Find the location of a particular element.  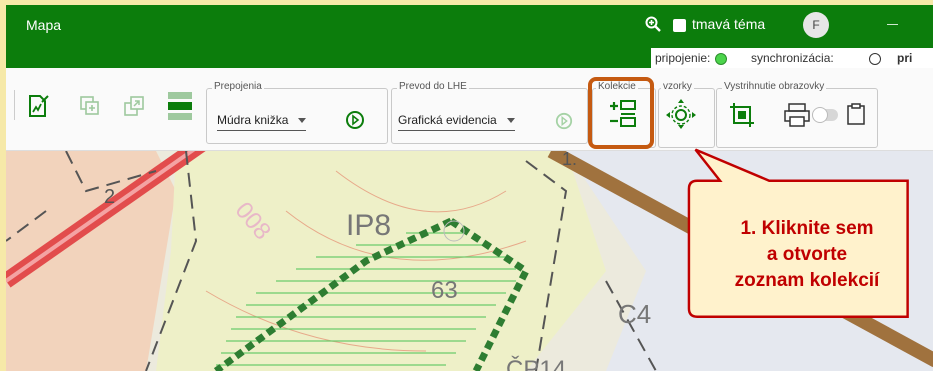

connection-label: pripojenie: is located at coordinates (683, 58).